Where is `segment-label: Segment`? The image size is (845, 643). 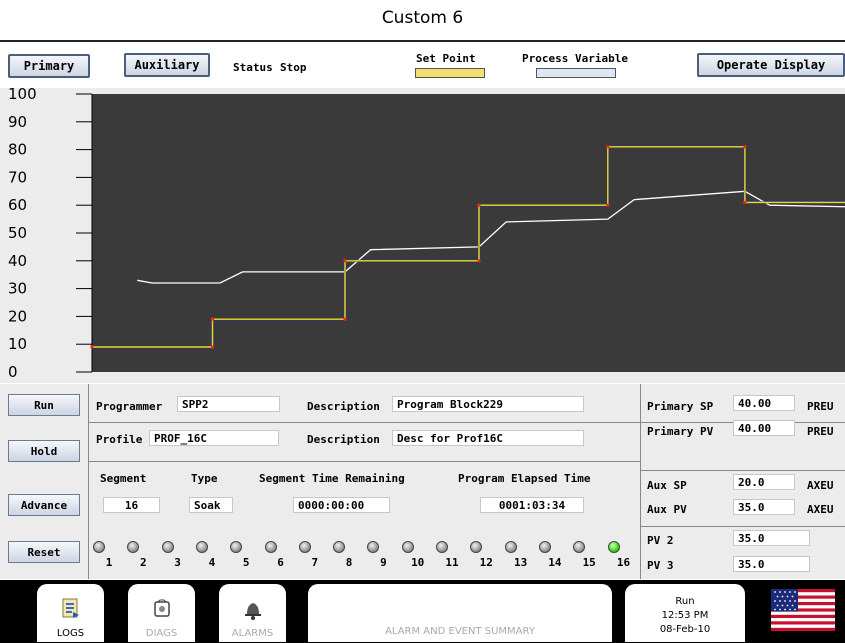
segment-label: Segment is located at coordinates (123, 478).